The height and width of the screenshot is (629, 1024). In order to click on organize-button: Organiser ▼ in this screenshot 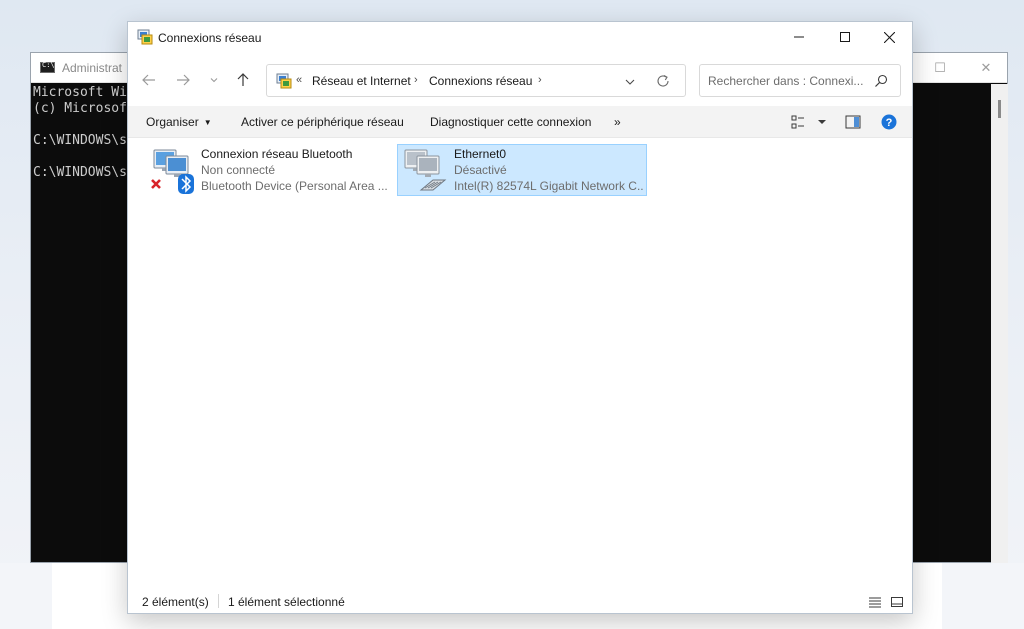, I will do `click(179, 122)`.